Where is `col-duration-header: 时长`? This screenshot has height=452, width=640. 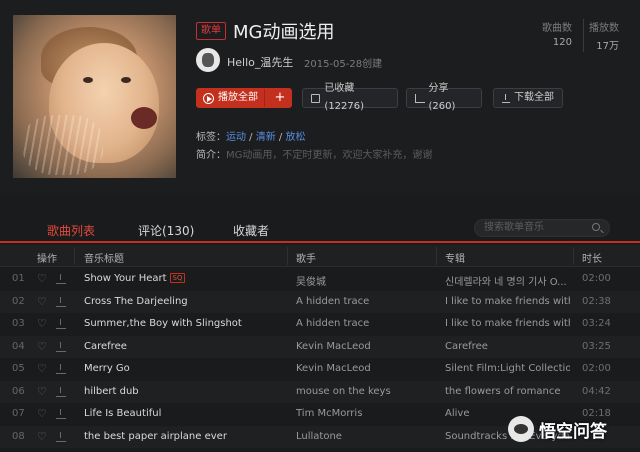 col-duration-header: 时长 is located at coordinates (592, 257).